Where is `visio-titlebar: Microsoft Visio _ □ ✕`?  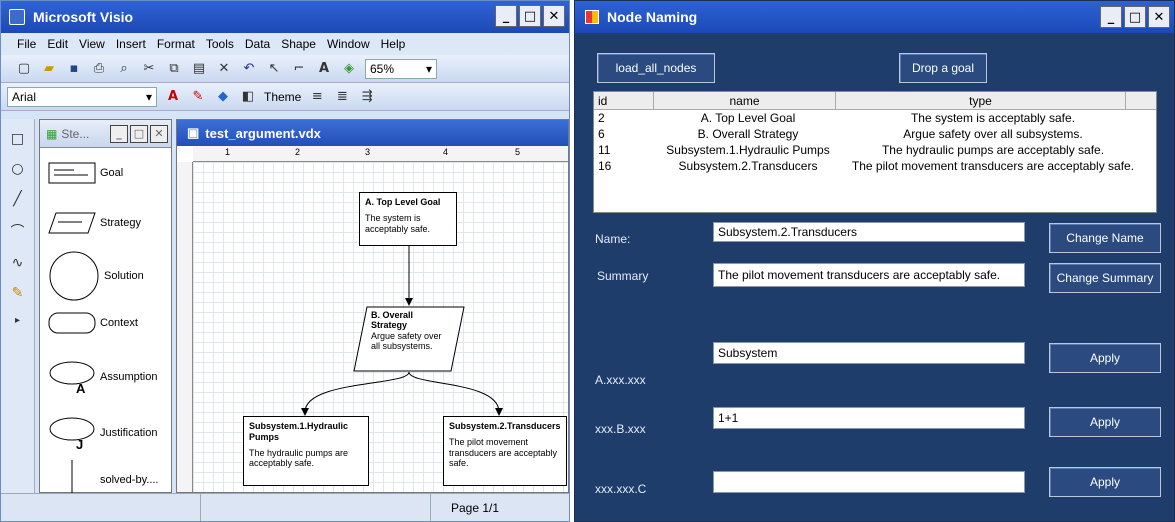 visio-titlebar: Microsoft Visio _ □ ✕ is located at coordinates (285, 17).